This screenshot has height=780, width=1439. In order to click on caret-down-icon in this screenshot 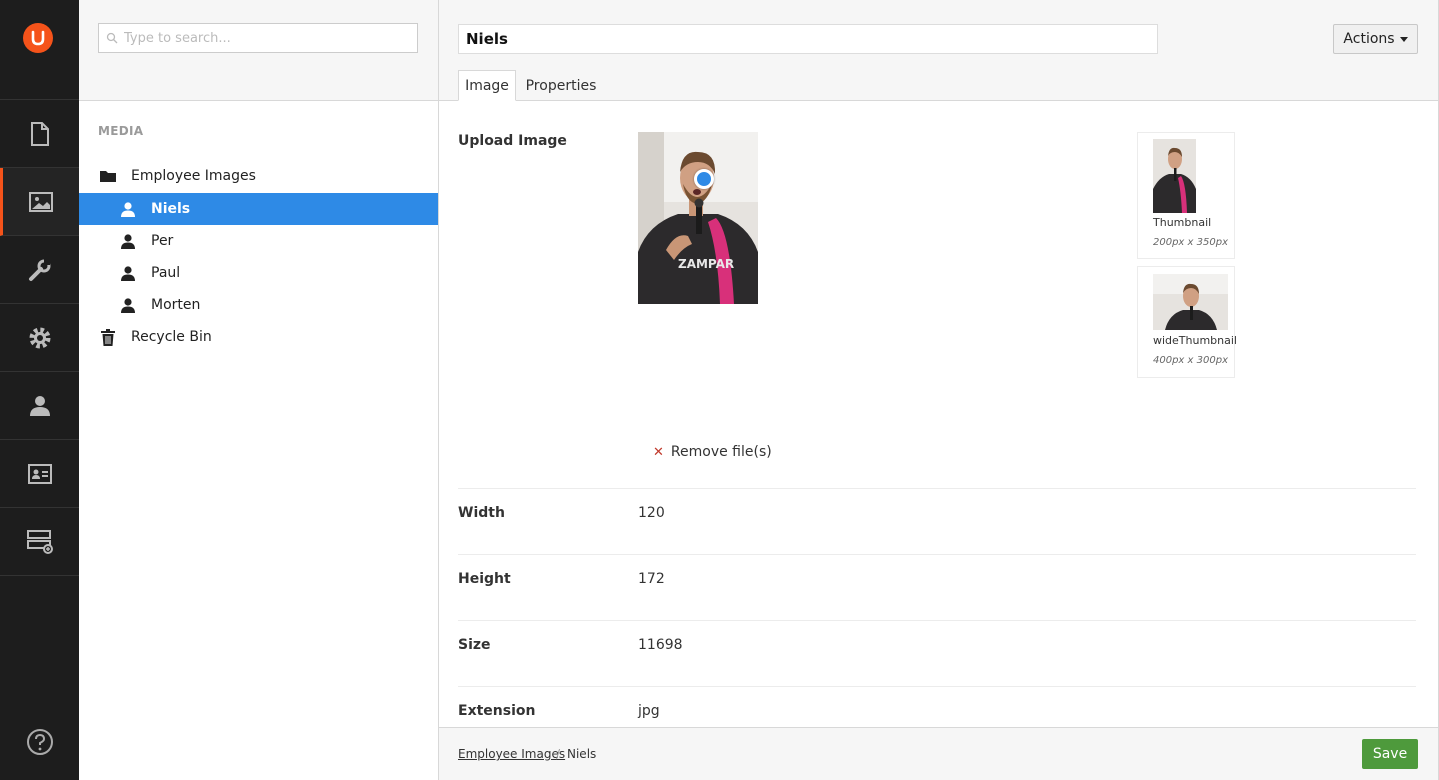, I will do `click(1403, 39)`.